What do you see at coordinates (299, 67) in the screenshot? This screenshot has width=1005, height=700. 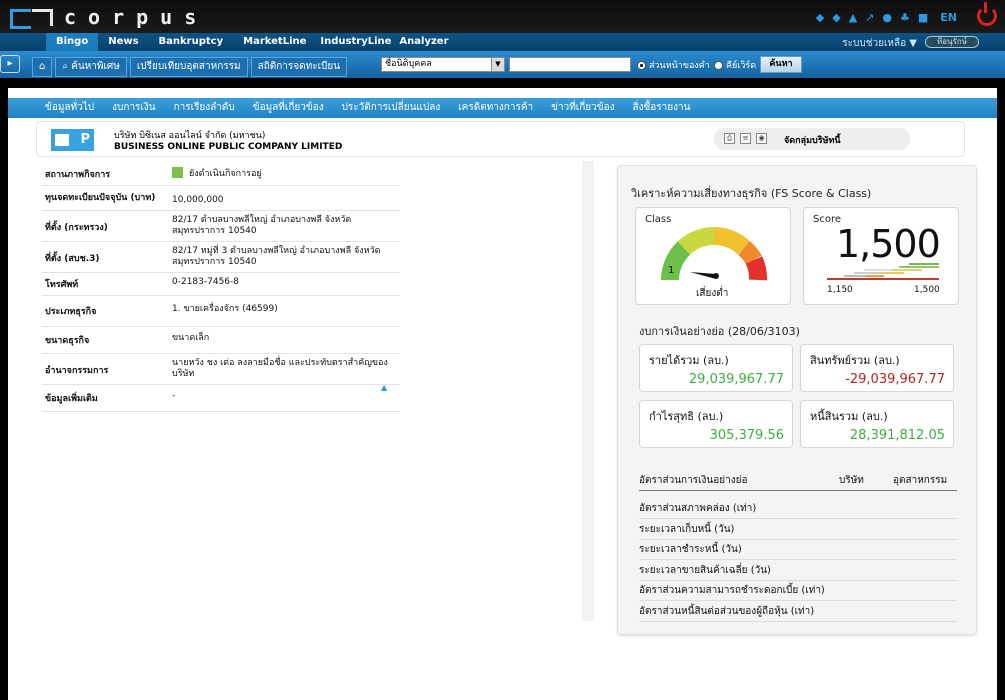 I see `tab-registration-stats: สถิติการจดทะเบียน` at bounding box center [299, 67].